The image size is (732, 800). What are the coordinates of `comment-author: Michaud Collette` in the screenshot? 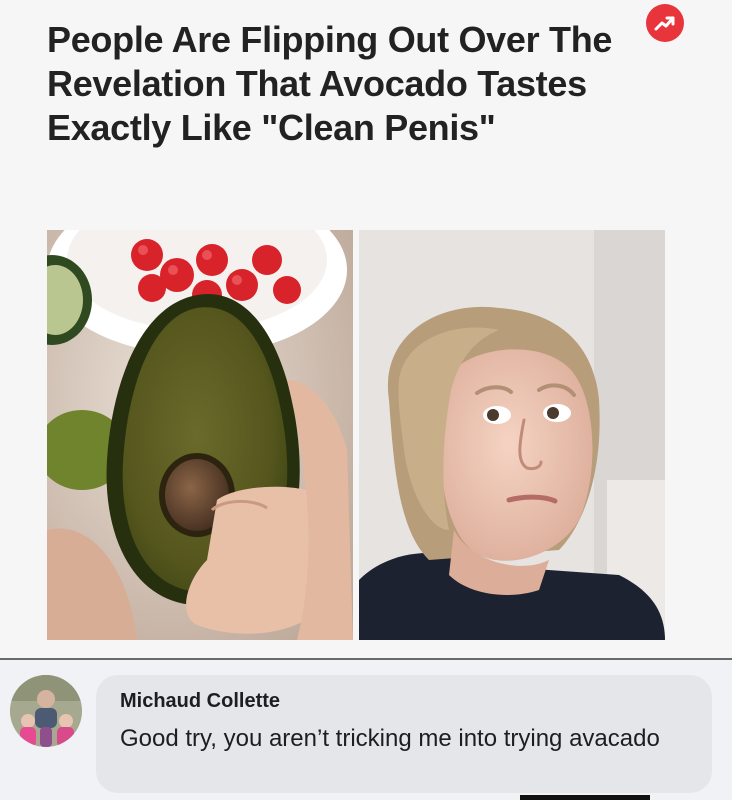 It's located at (200, 701).